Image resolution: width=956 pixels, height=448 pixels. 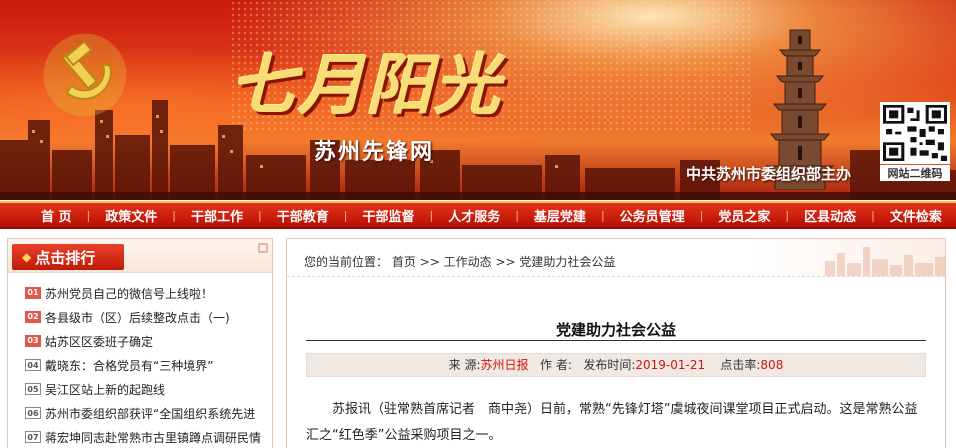 What do you see at coordinates (366, 85) in the screenshot?
I see `site-logo-title: 七月阳光` at bounding box center [366, 85].